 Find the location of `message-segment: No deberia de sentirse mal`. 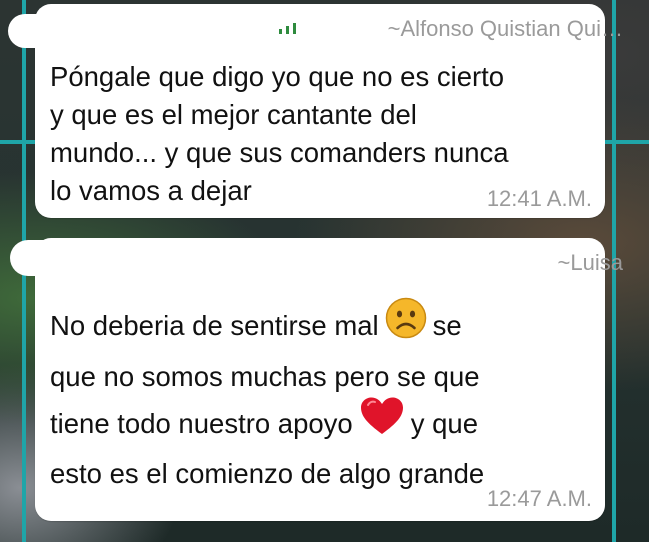

message-segment: No deberia de sentirse mal is located at coordinates (214, 325).